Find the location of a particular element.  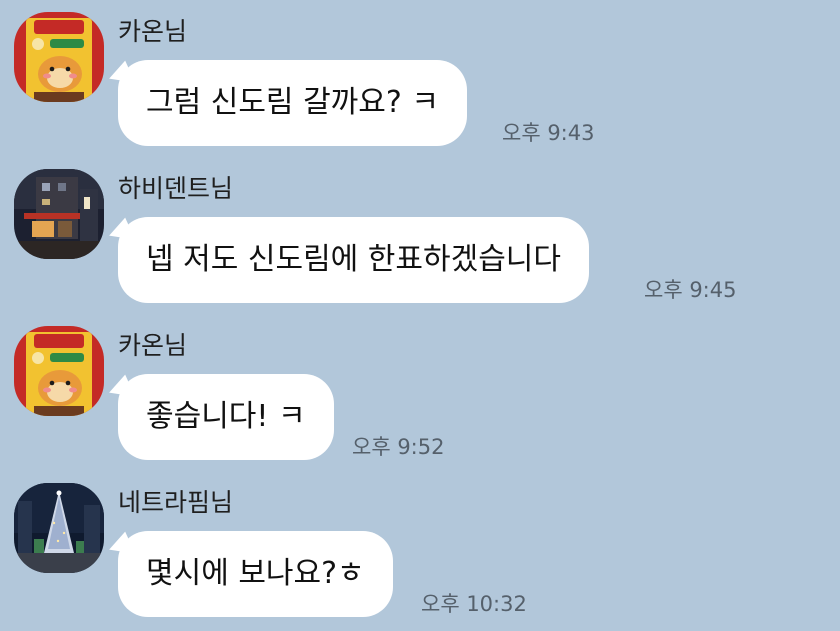

message-text: 그럼 신도림 갈까요? ㅋ is located at coordinates (292, 102).